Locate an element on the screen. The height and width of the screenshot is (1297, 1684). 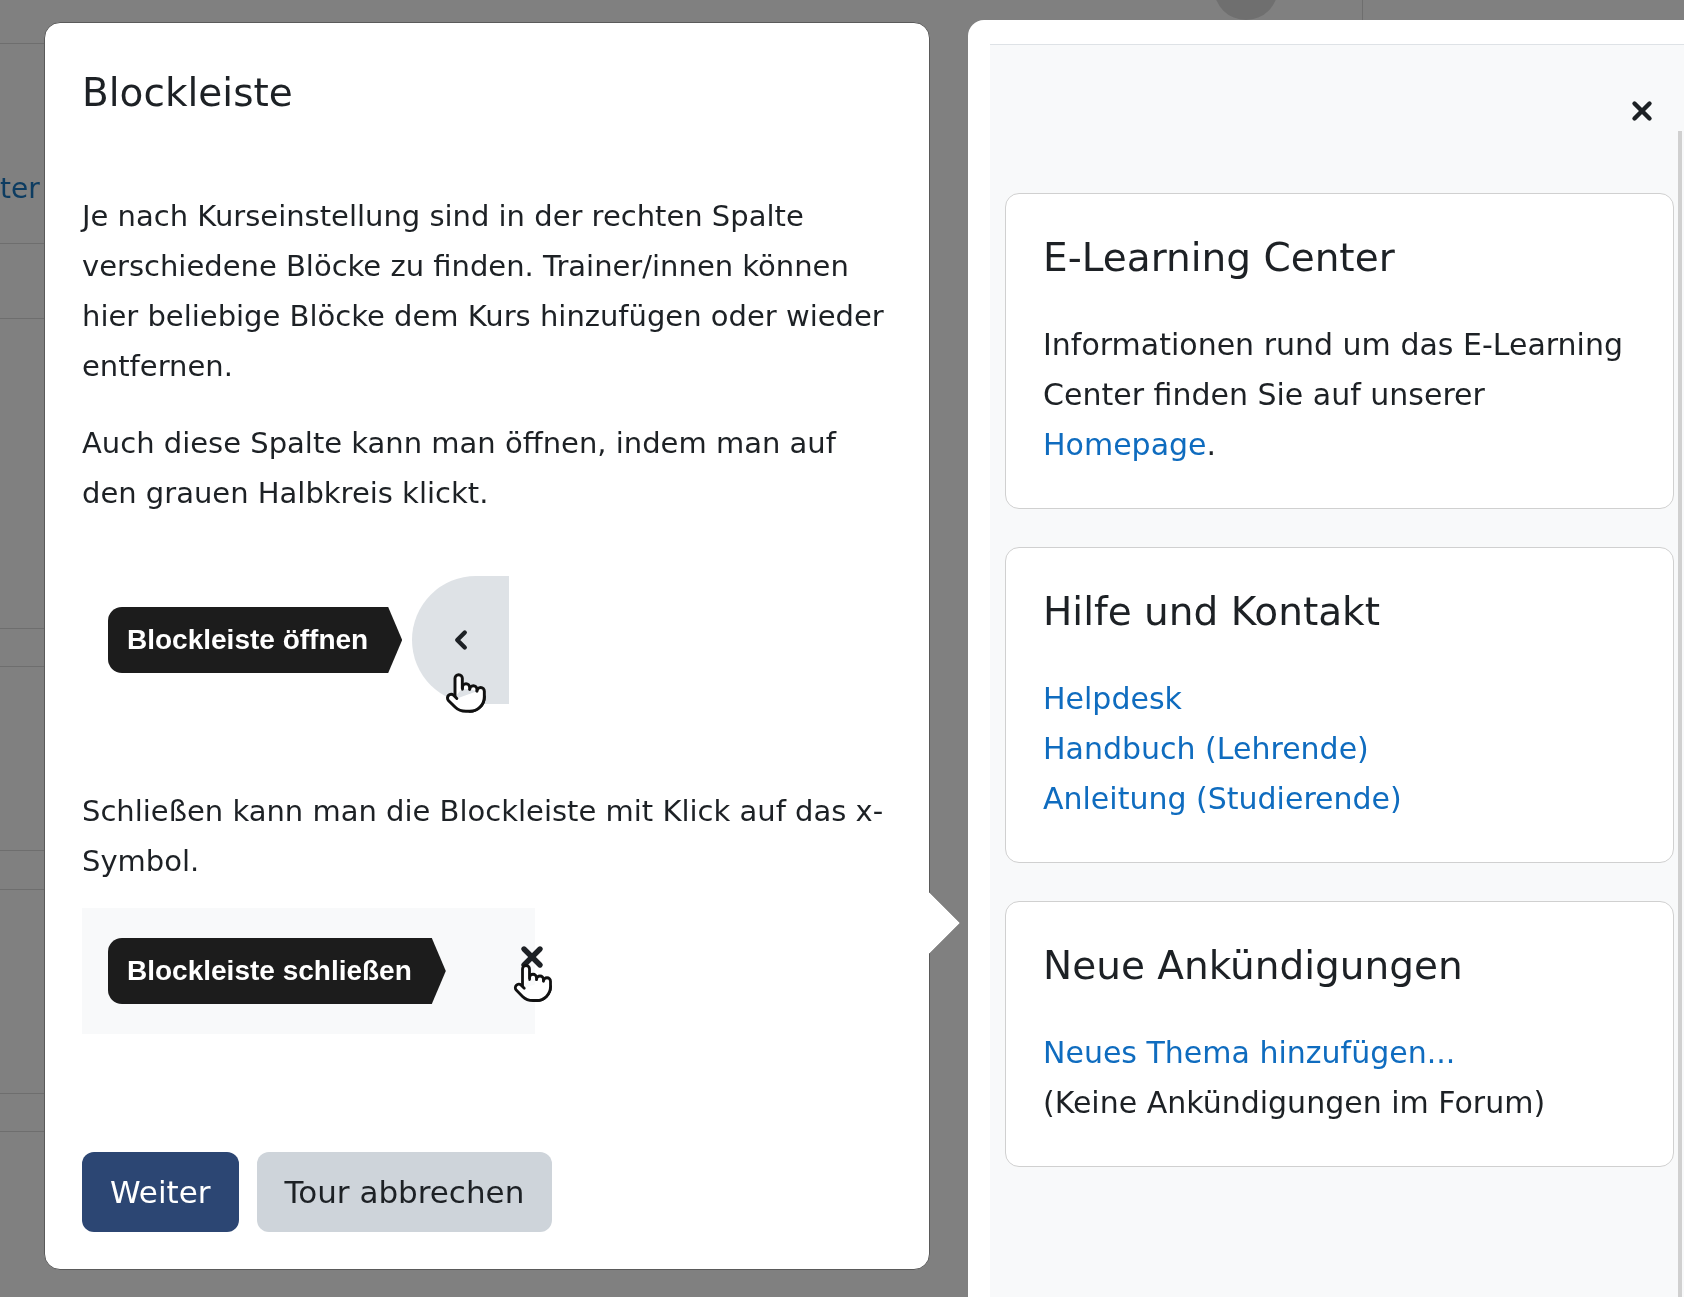
cancel-tour-button: Tour abbrechen is located at coordinates (404, 1192).